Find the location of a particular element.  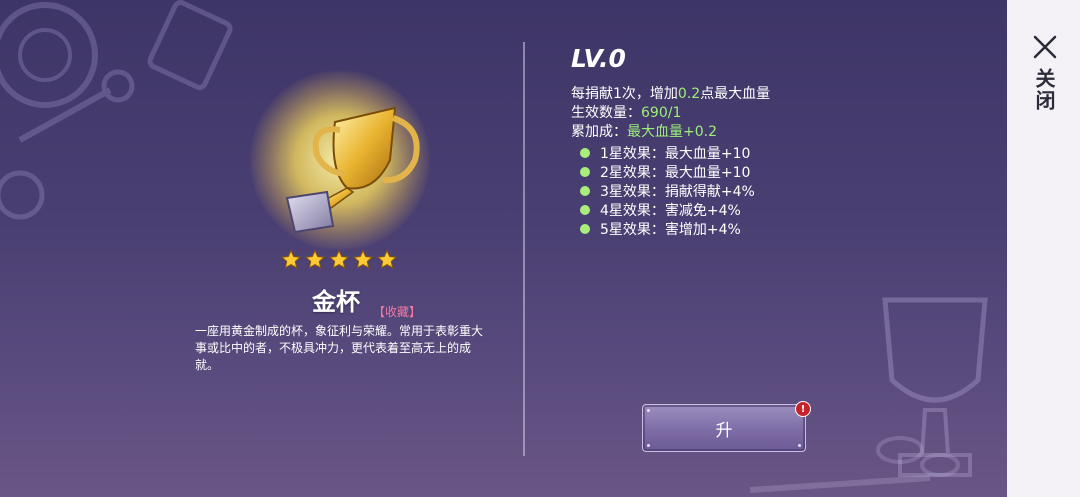

close-icon is located at coordinates (1045, 47).